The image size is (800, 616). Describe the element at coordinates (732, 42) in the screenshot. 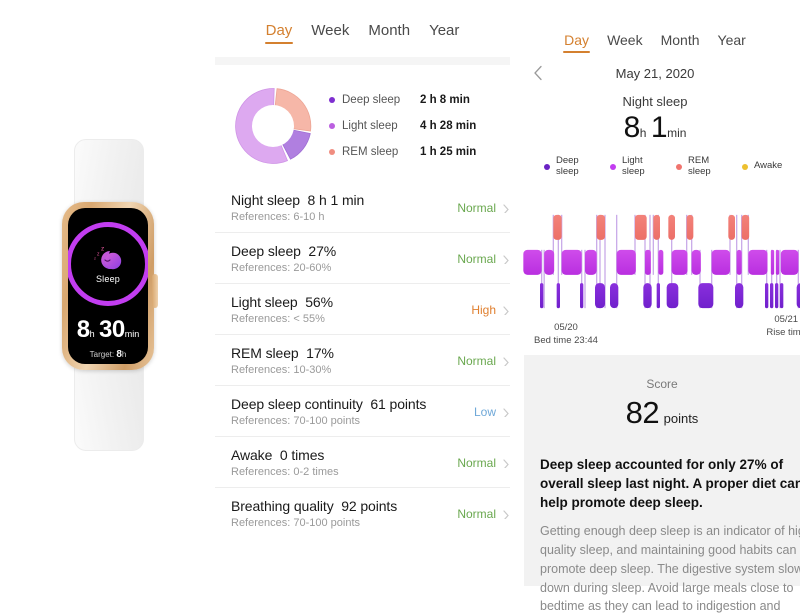

I see `tab-year-right: Year` at that location.